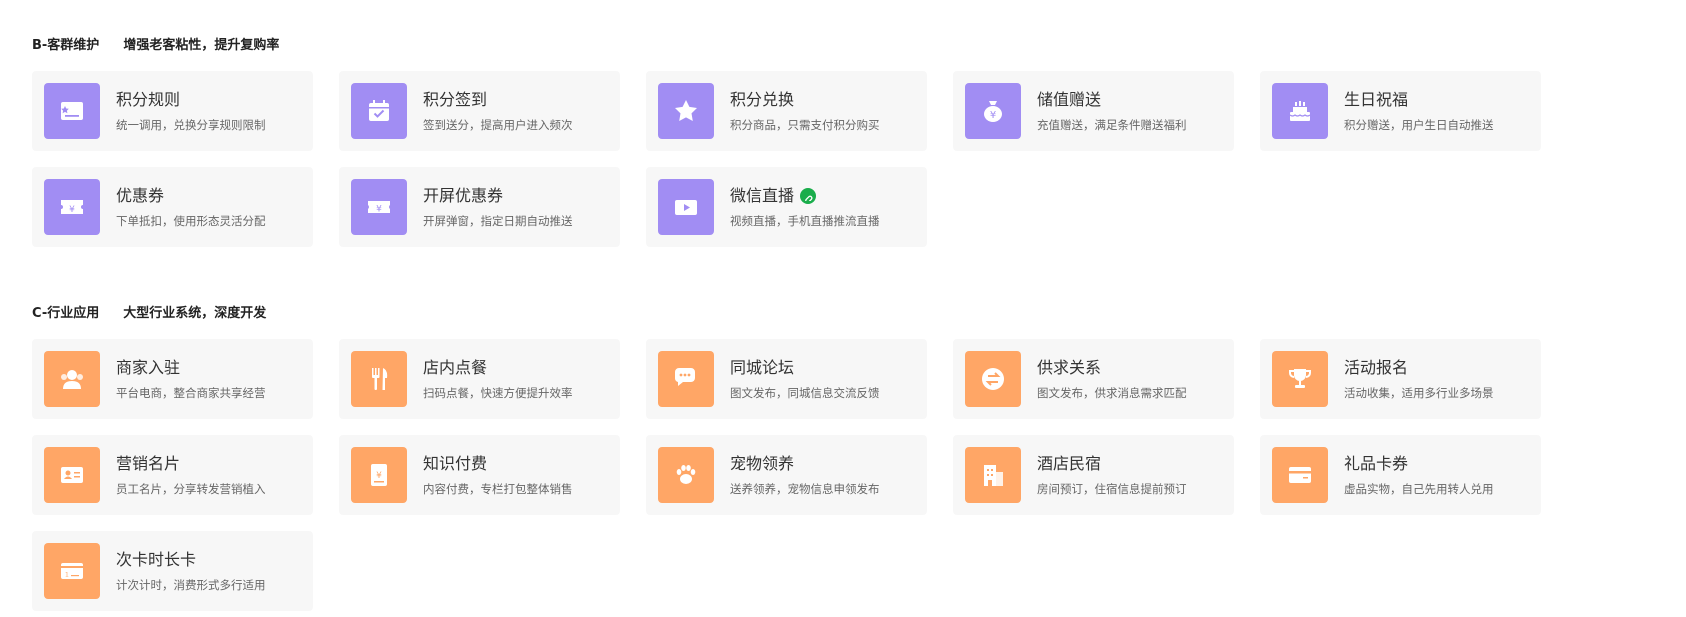 This screenshot has height=617, width=1686. Describe the element at coordinates (1400, 111) in the screenshot. I see `feature-card: 生日祝福积分赠送，用户生日自动推送` at that location.